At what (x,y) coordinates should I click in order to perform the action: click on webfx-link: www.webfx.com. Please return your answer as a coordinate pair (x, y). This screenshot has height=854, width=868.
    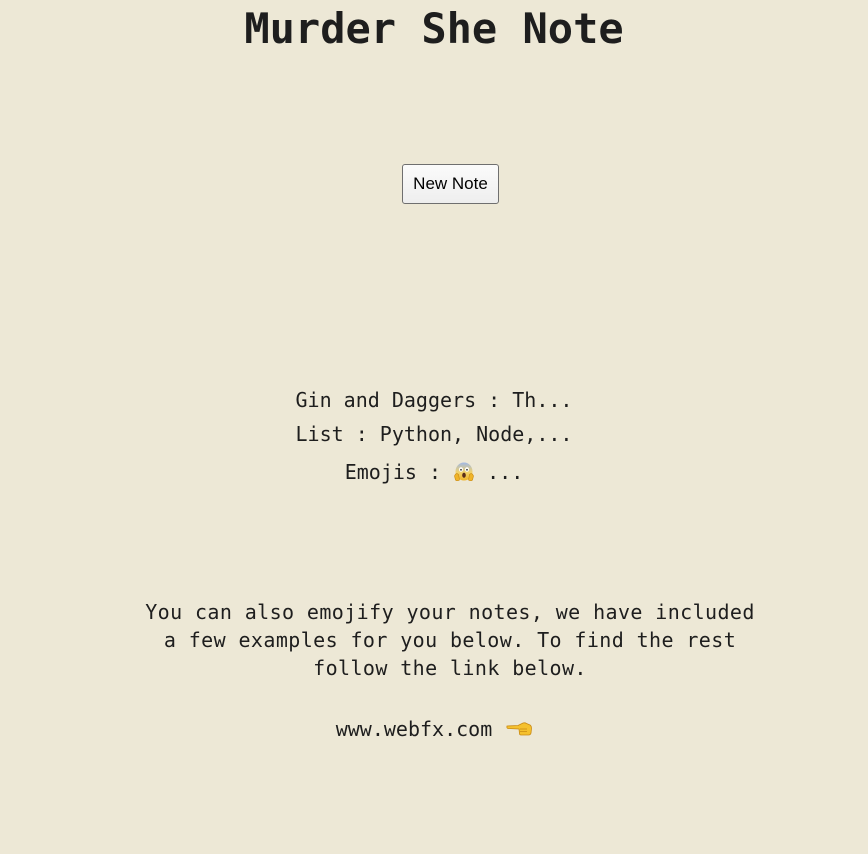
    Looking at the image, I should click on (414, 729).